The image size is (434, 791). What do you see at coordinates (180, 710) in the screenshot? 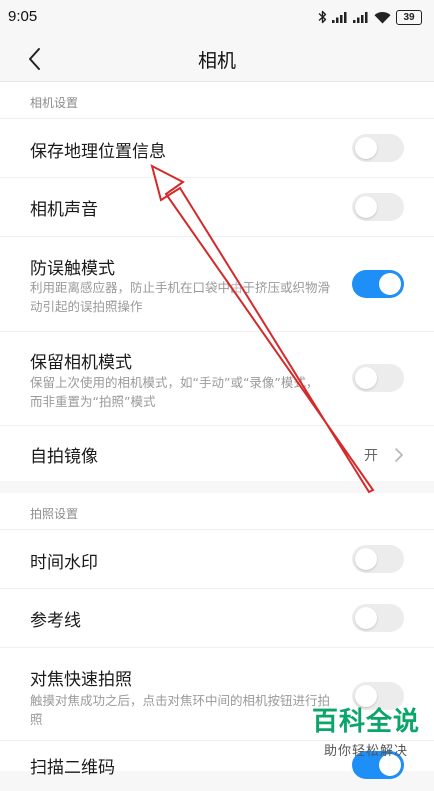
I see `setting-description: 触摸对焦成功之后，点击对焦环中间的相机按钮进行拍照` at bounding box center [180, 710].